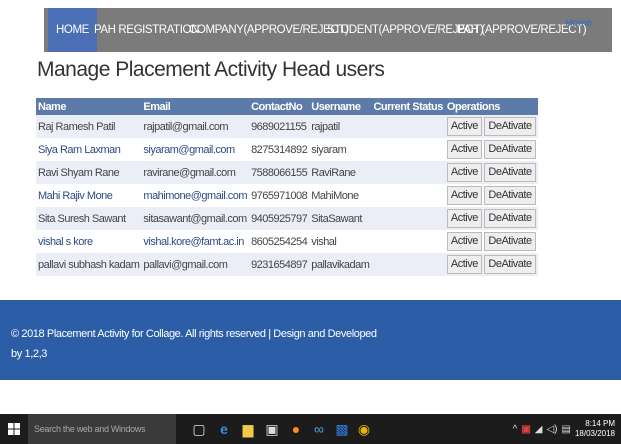 Image resolution: width=621 pixels, height=444 pixels. I want to click on row-name: vishal s kore, so click(89, 241).